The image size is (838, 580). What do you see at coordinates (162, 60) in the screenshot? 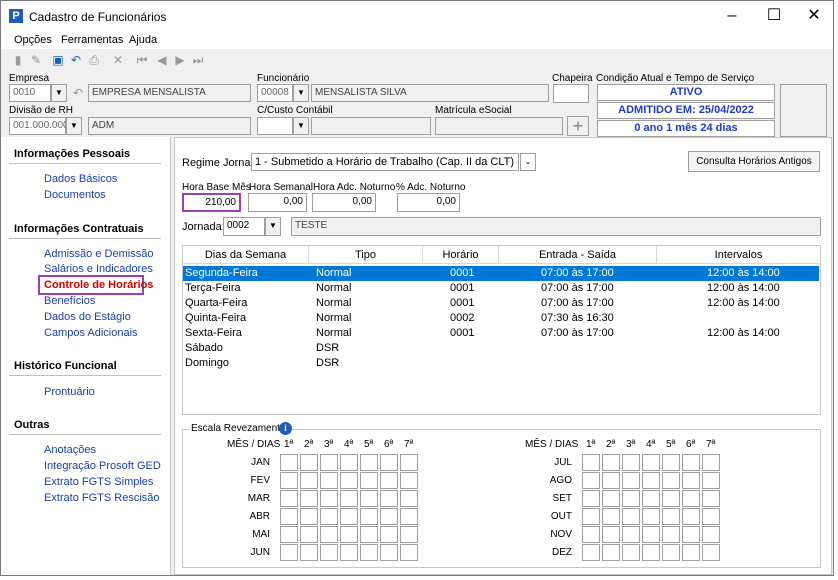
I see `previous-record-icon: ◀` at bounding box center [162, 60].